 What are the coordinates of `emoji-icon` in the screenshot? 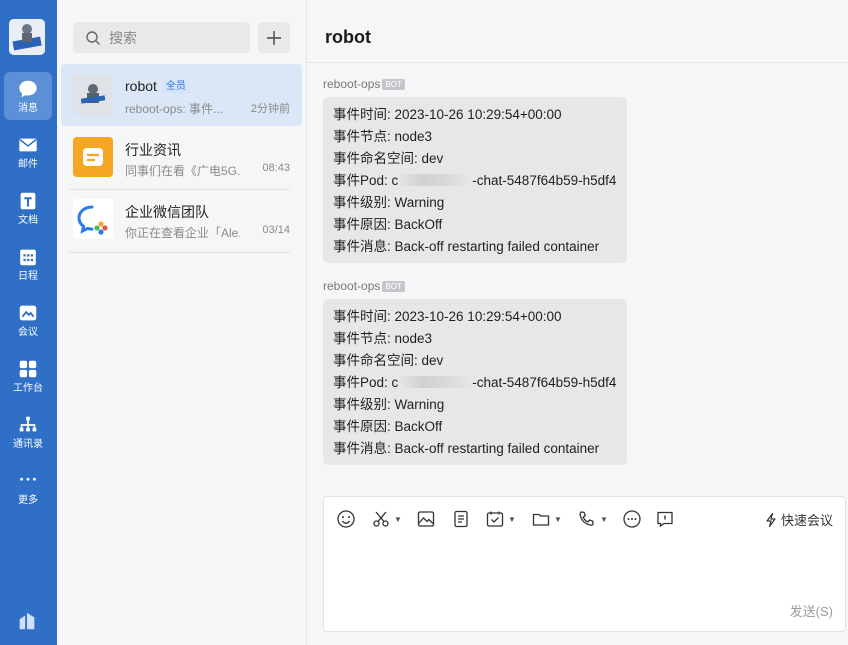 It's located at (346, 519).